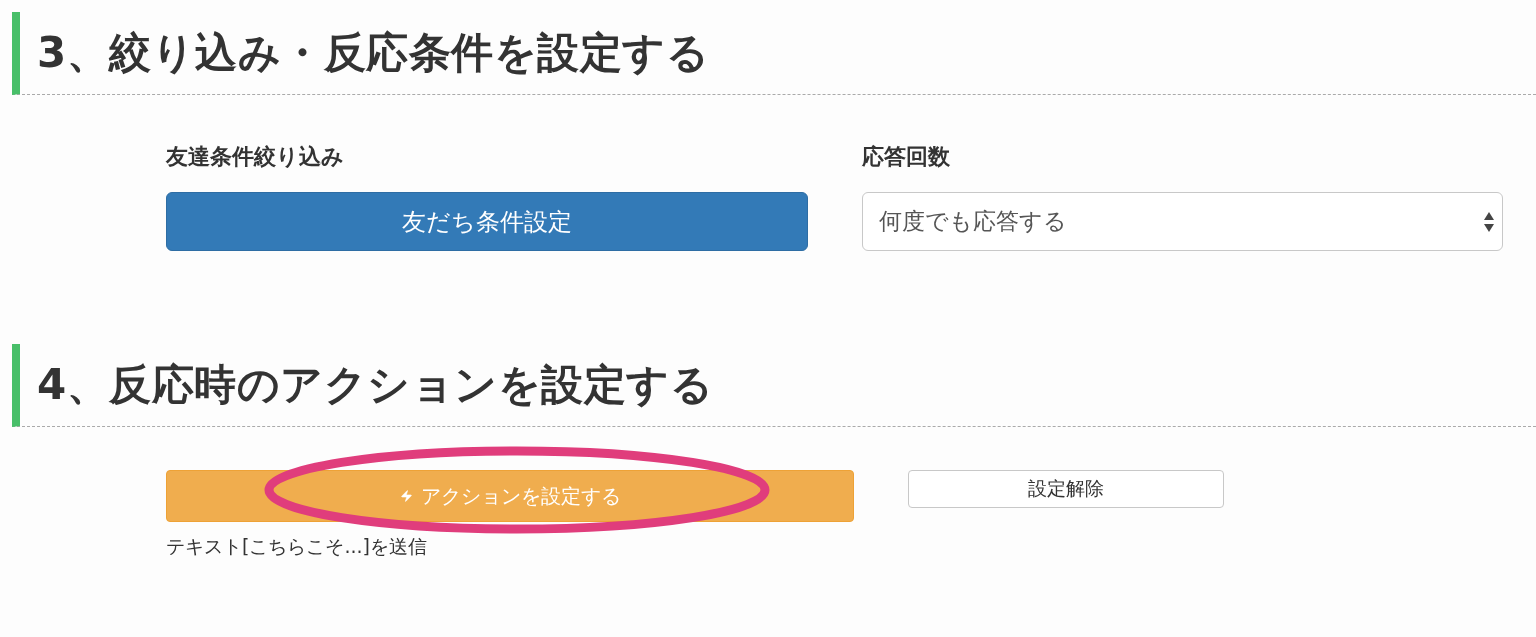 This screenshot has height=637, width=1536. Describe the element at coordinates (406, 496) in the screenshot. I see `lightning-icon` at that location.